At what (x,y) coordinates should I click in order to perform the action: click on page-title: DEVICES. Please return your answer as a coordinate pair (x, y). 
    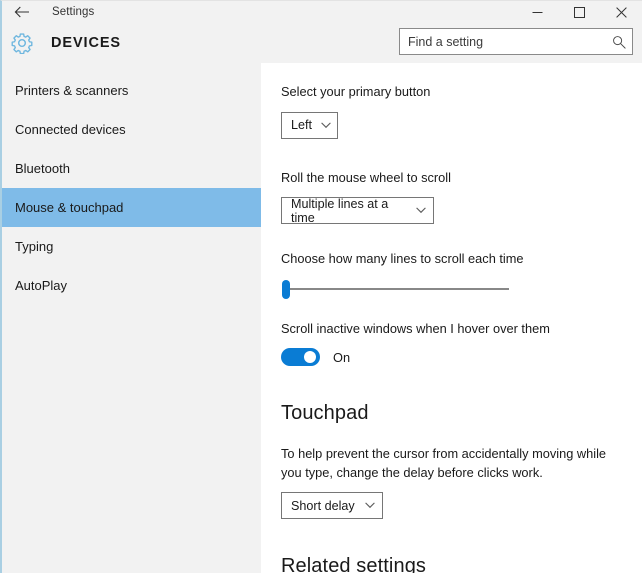
    Looking at the image, I should click on (86, 43).